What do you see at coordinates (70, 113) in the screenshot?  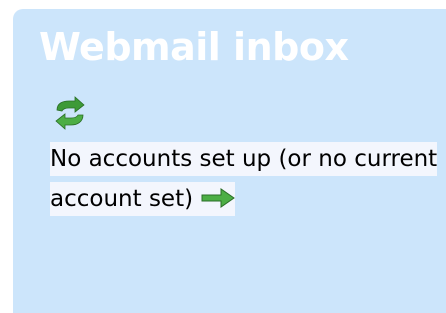 I see `refresh-icon` at bounding box center [70, 113].